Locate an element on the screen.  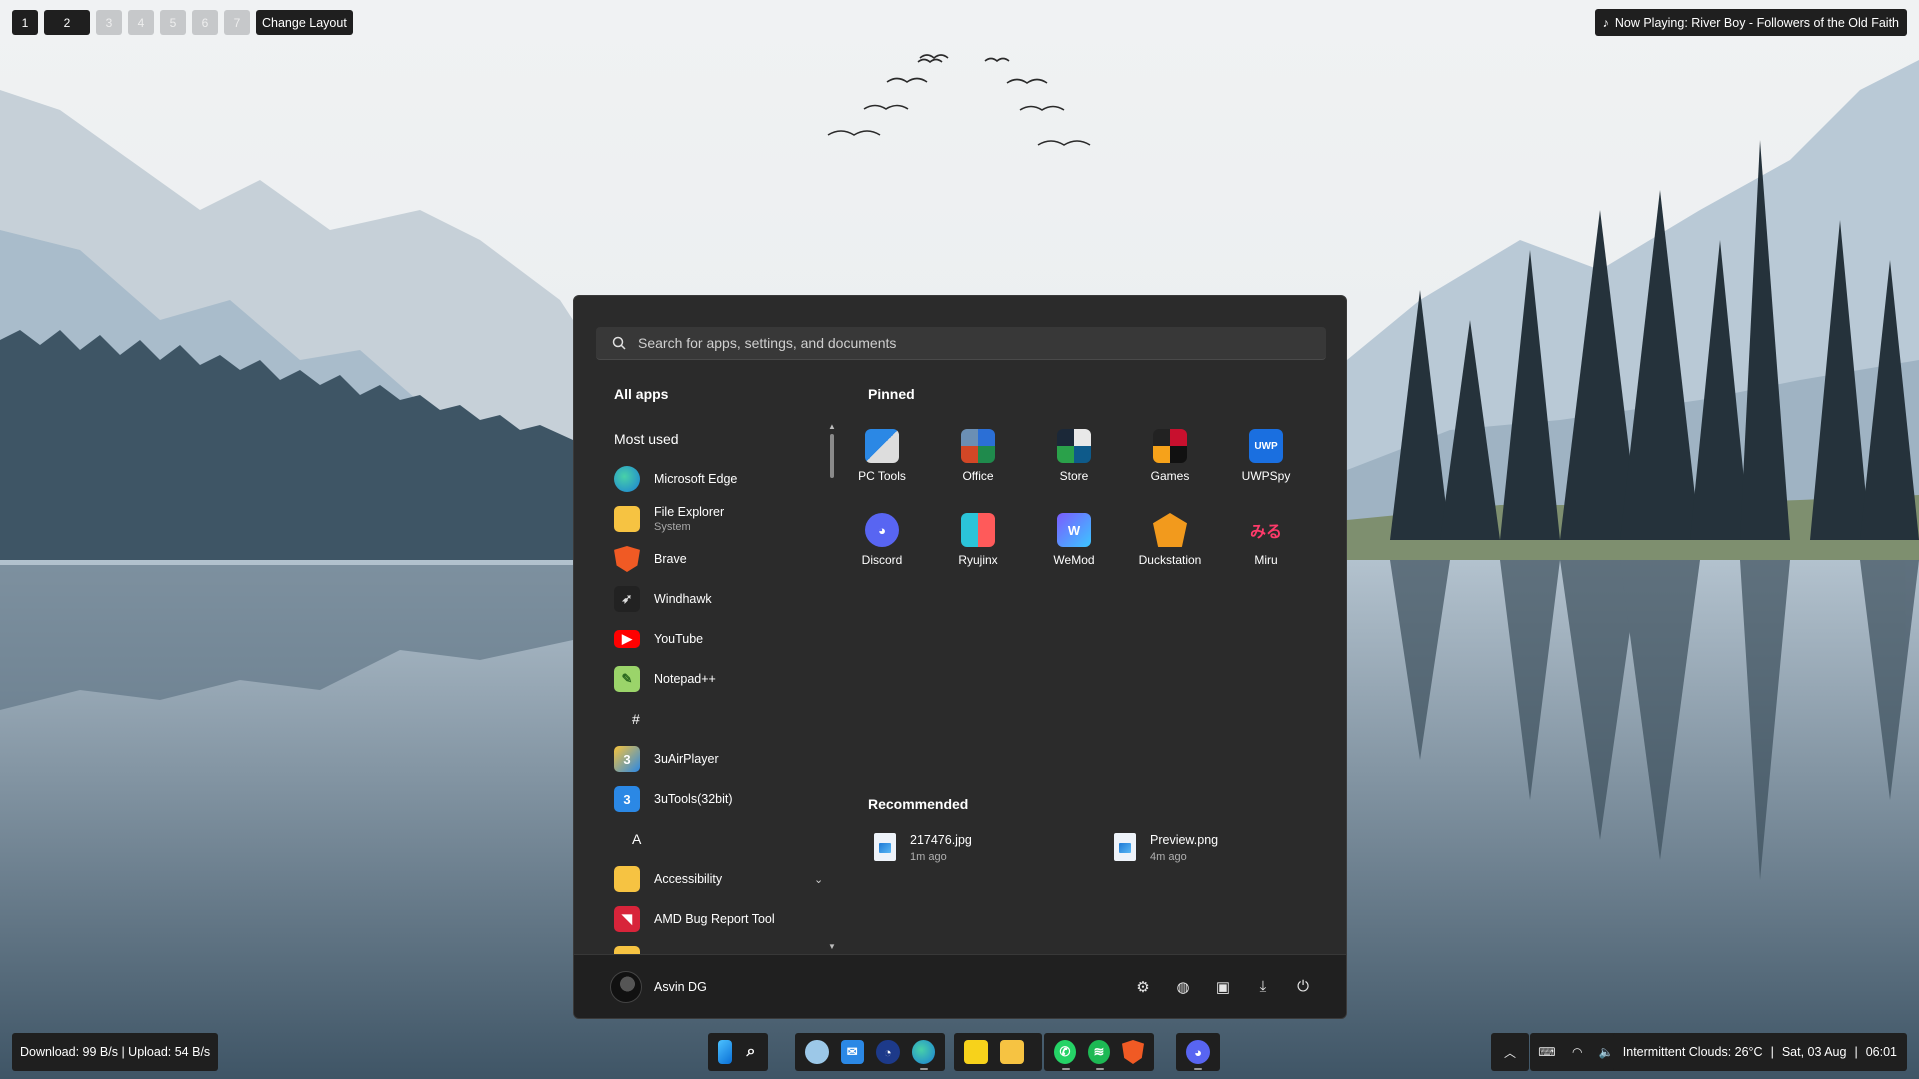
app-label: Brave is located at coordinates (670, 559).